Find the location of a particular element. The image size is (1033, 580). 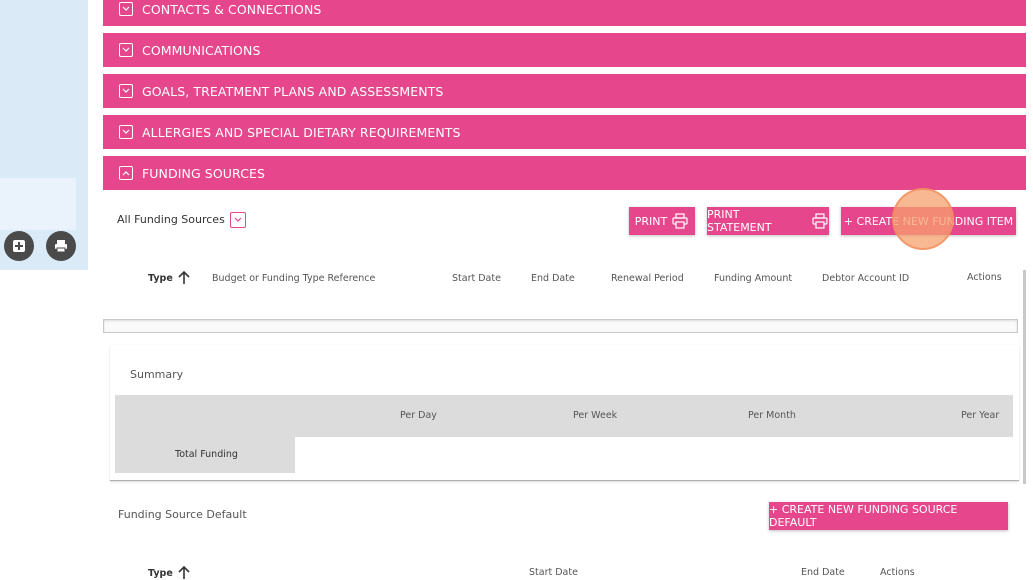

column-header-end-date: End Date is located at coordinates (553, 278).